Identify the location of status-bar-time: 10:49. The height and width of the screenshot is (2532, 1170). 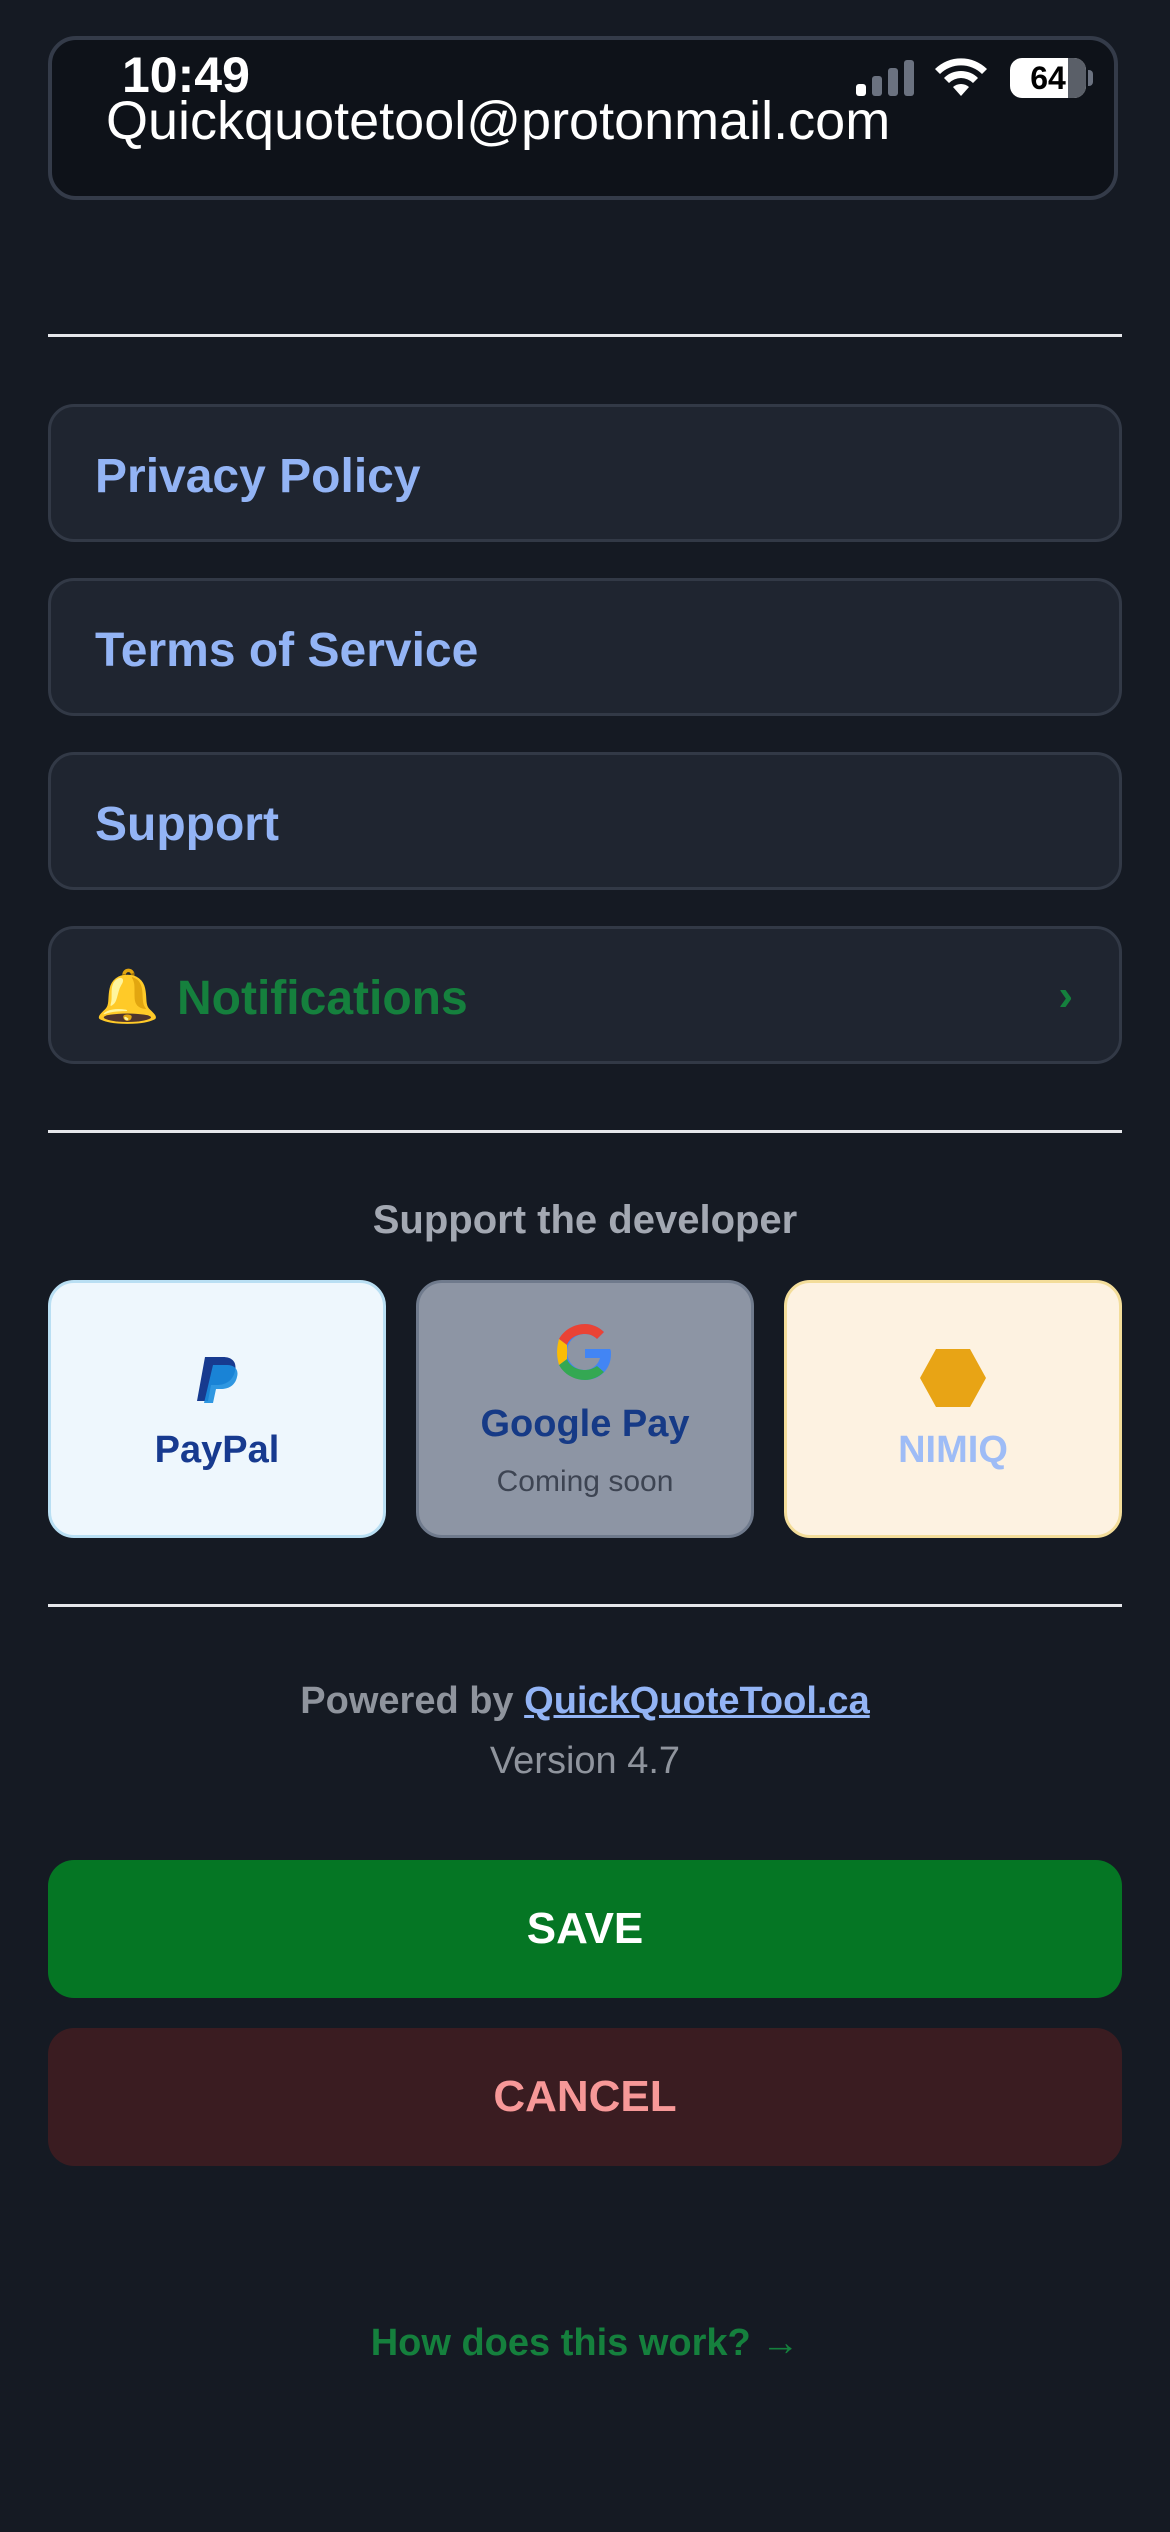
(186, 75).